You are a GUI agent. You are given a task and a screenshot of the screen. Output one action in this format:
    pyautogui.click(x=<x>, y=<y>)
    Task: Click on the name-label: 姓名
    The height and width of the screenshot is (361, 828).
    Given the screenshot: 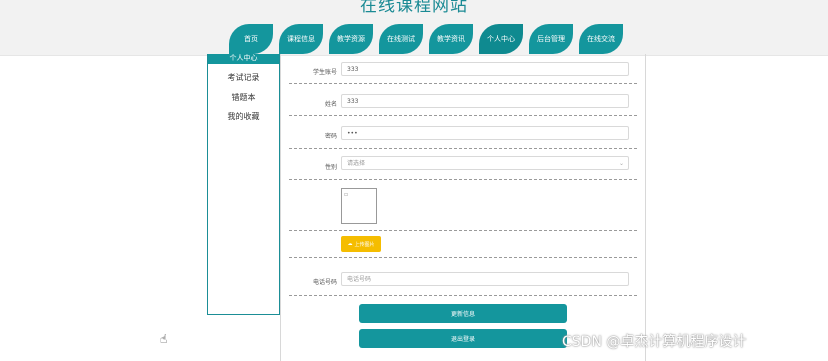 What is the action you would take?
    pyautogui.click(x=330, y=104)
    